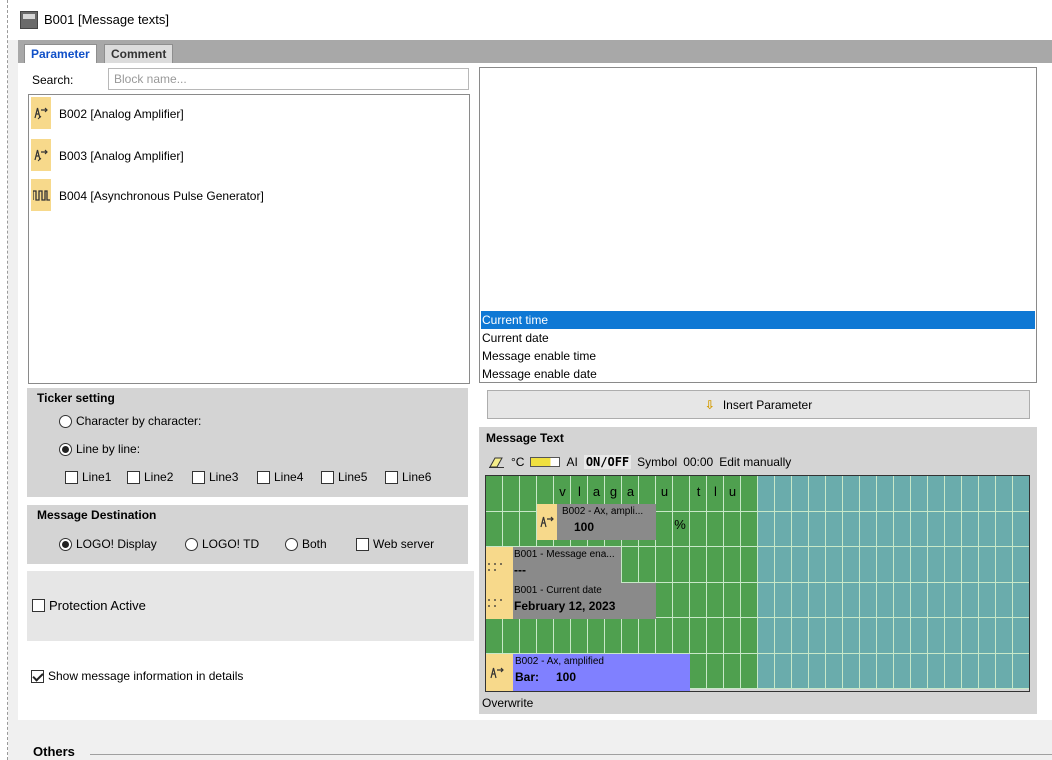 This screenshot has width=1052, height=760. Describe the element at coordinates (108, 449) in the screenshot. I see `radio-label: Line by line:` at that location.